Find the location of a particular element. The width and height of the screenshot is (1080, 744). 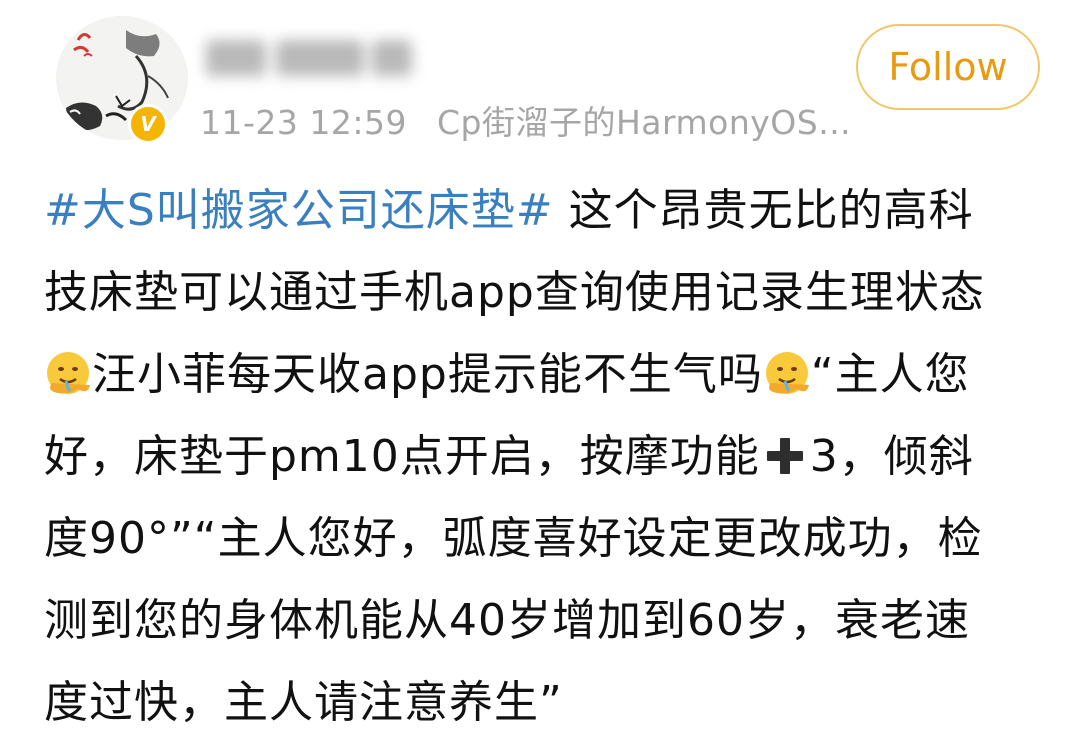

heavy-plus-icon is located at coordinates (784, 456).